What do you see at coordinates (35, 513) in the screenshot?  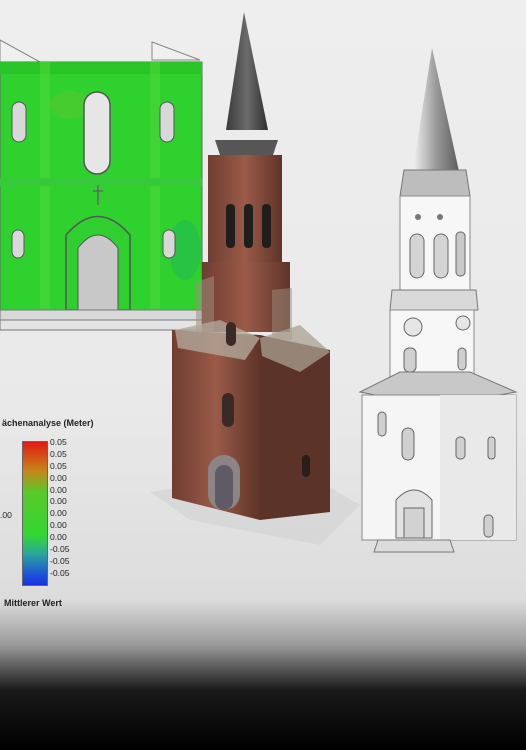 I see `color-scale-bar` at bounding box center [35, 513].